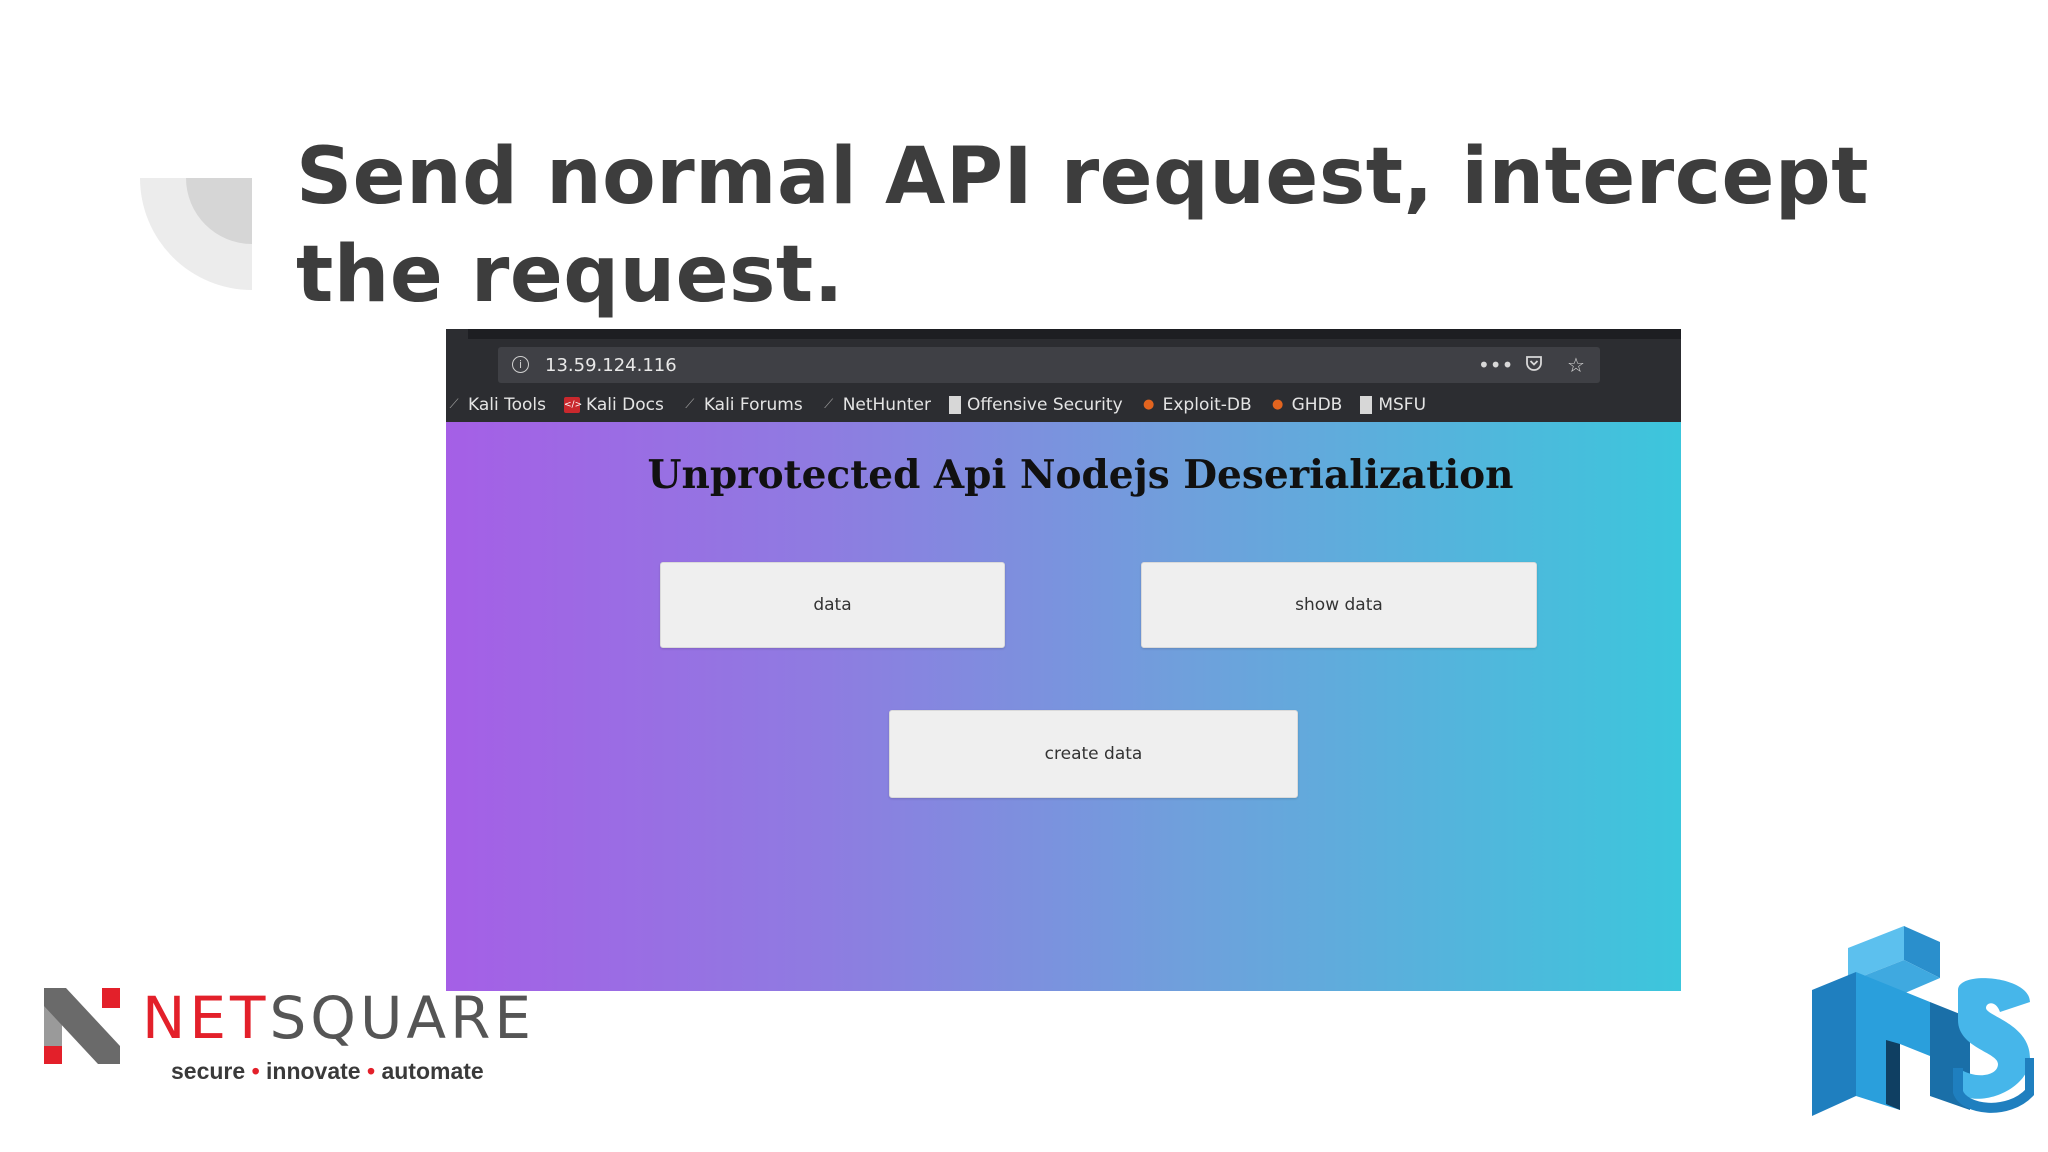 The height and width of the screenshot is (1152, 2048). I want to click on tagline-innovate: innovate, so click(313, 1071).